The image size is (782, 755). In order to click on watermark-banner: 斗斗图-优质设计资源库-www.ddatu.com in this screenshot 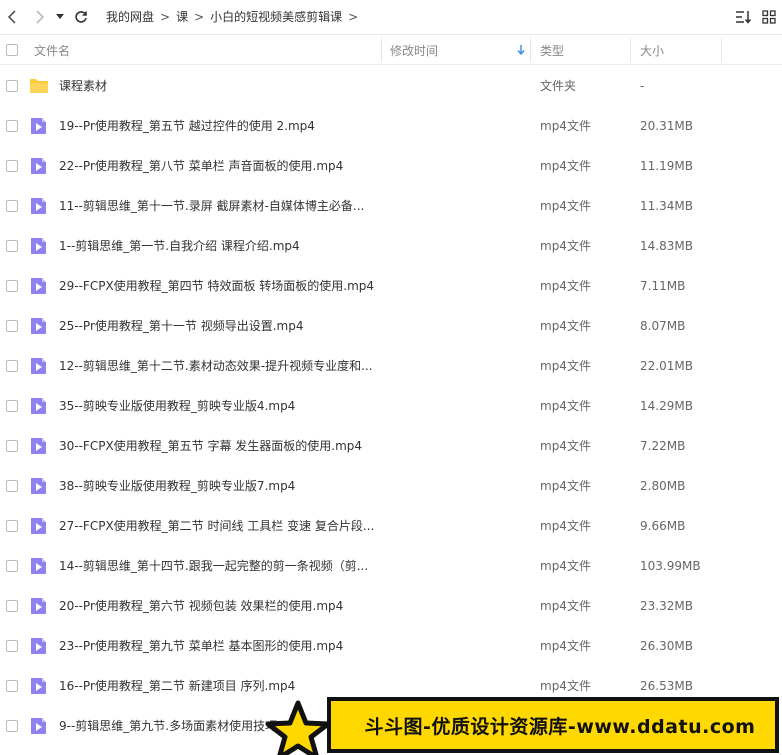, I will do `click(553, 725)`.